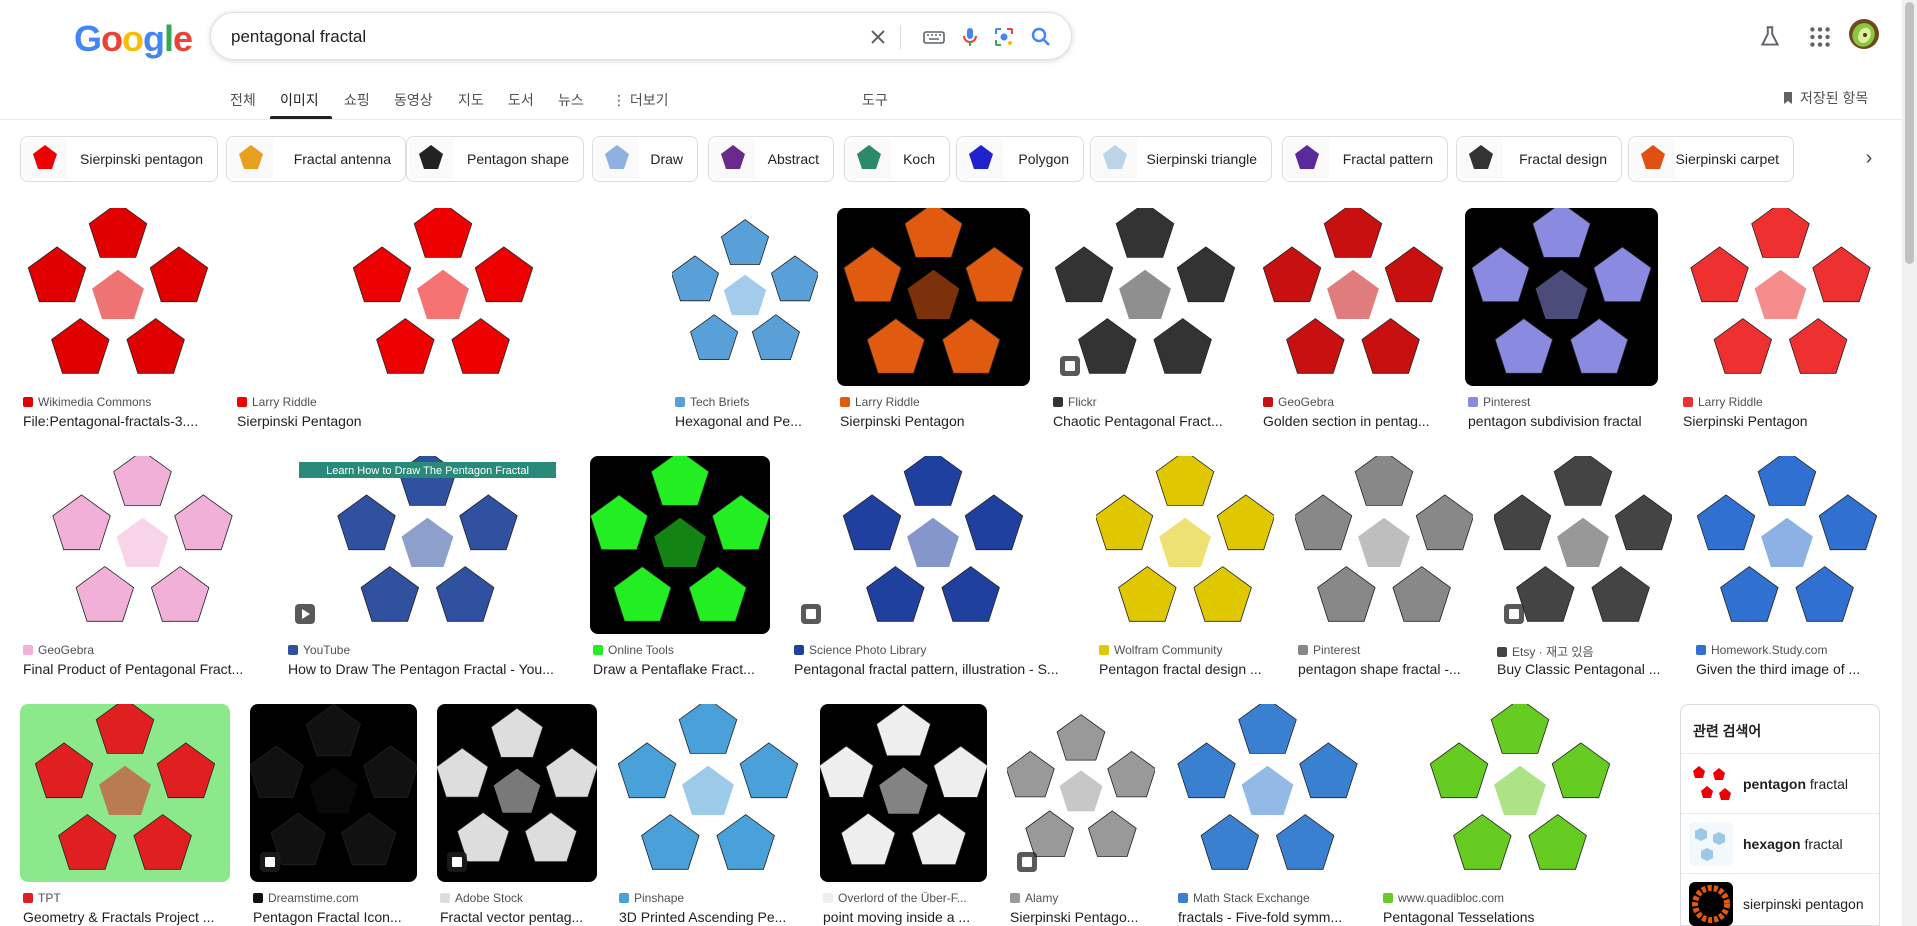 The width and height of the screenshot is (1917, 926). I want to click on chip-5: Abstract, so click(771, 159).